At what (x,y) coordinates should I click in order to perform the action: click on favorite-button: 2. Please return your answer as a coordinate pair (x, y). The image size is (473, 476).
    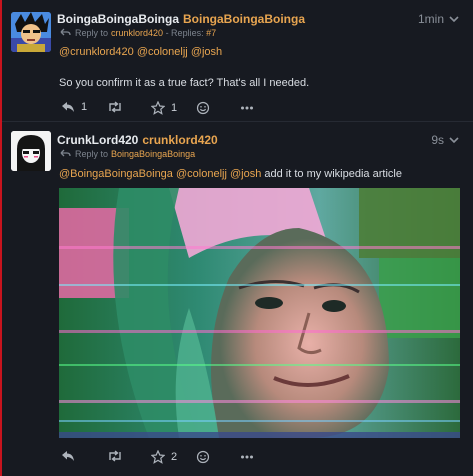
    Looking at the image, I should click on (164, 457).